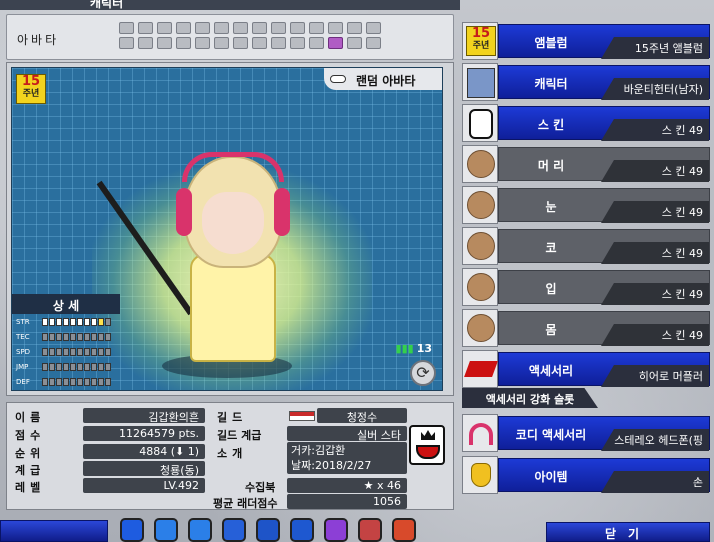  Describe the element at coordinates (586, 205) in the screenshot. I see `equipment-row: 눈 스 킨 49` at that location.